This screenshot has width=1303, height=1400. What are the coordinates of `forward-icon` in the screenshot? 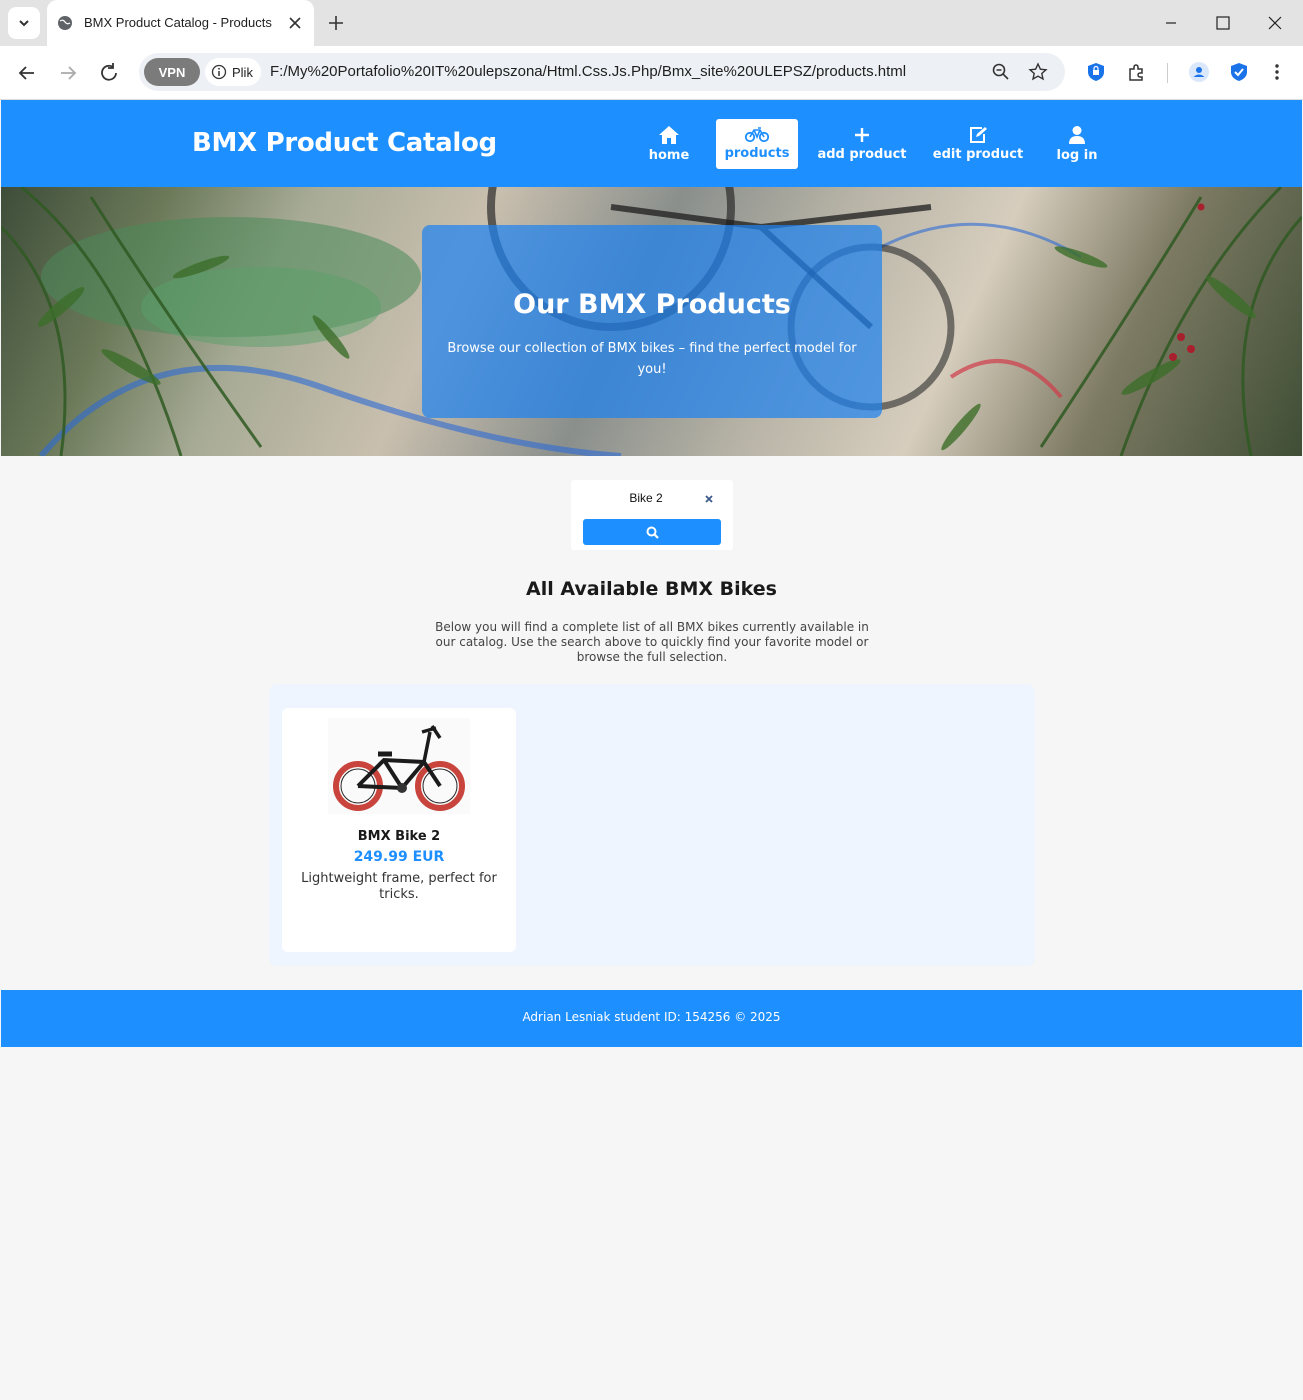 It's located at (68, 73).